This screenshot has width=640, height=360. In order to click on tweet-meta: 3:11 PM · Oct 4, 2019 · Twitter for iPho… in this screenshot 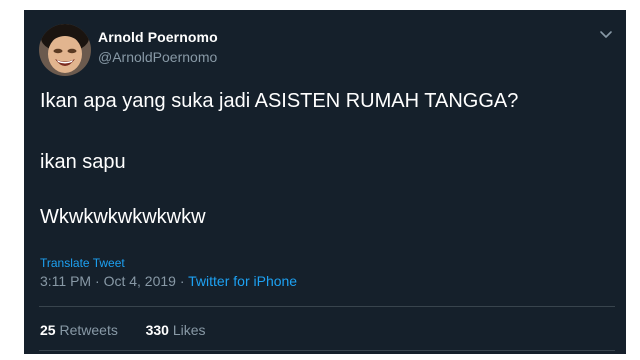, I will do `click(168, 281)`.